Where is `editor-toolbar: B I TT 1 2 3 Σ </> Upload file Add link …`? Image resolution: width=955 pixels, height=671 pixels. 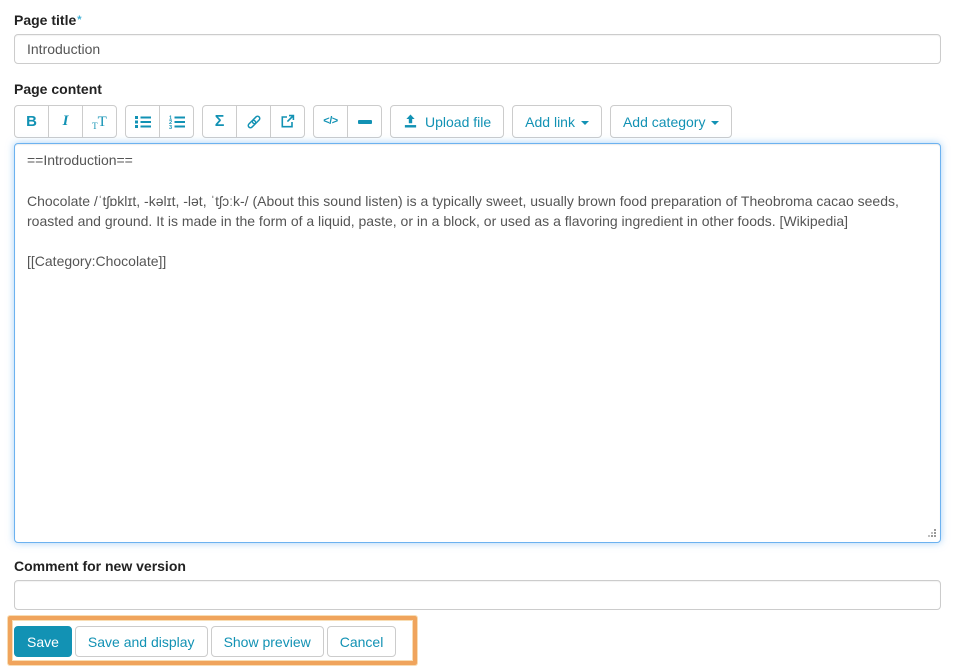
editor-toolbar: B I TT 1 2 3 Σ </> Upload file Add link … is located at coordinates (477, 121).